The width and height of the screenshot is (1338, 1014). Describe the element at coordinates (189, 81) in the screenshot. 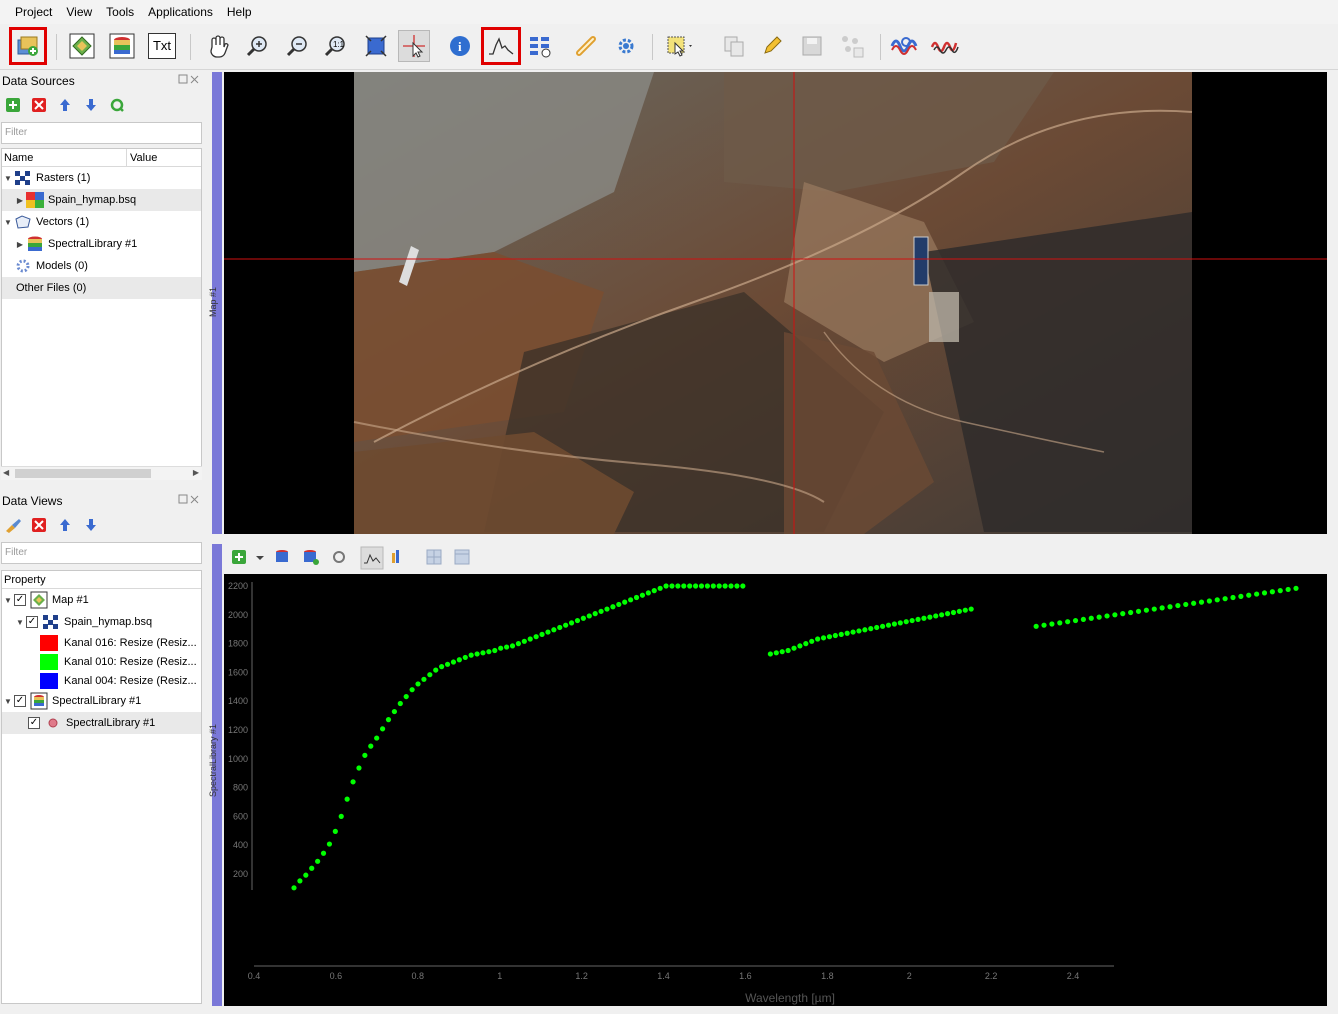

I see `data-sources-dock-controls` at that location.